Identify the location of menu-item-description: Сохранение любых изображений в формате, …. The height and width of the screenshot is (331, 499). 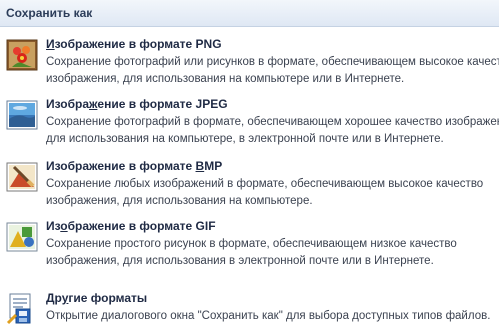
(265, 192).